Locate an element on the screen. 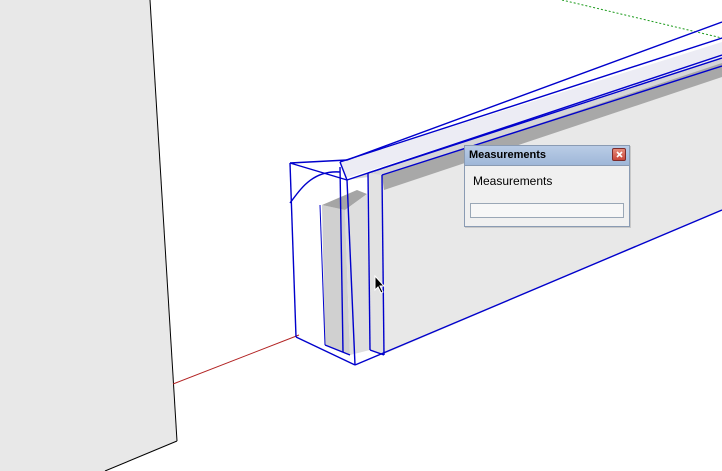 The image size is (722, 471). selection-left-vertical is located at coordinates (293, 250).